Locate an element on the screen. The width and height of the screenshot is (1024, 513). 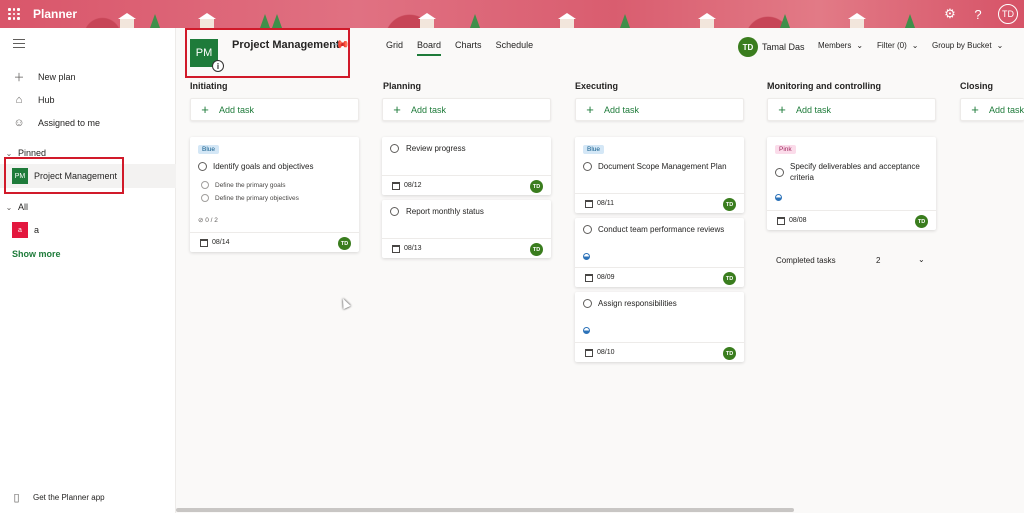
person-icon: ☺ is located at coordinates (19, 123).